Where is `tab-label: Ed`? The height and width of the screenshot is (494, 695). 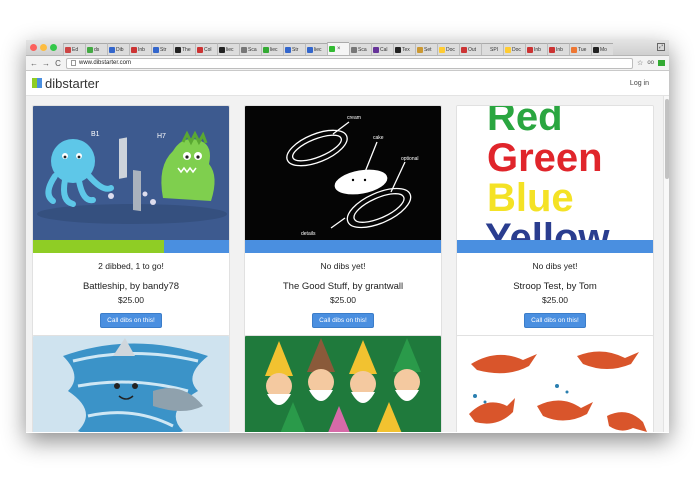
tab-label: Ed is located at coordinates (75, 49).